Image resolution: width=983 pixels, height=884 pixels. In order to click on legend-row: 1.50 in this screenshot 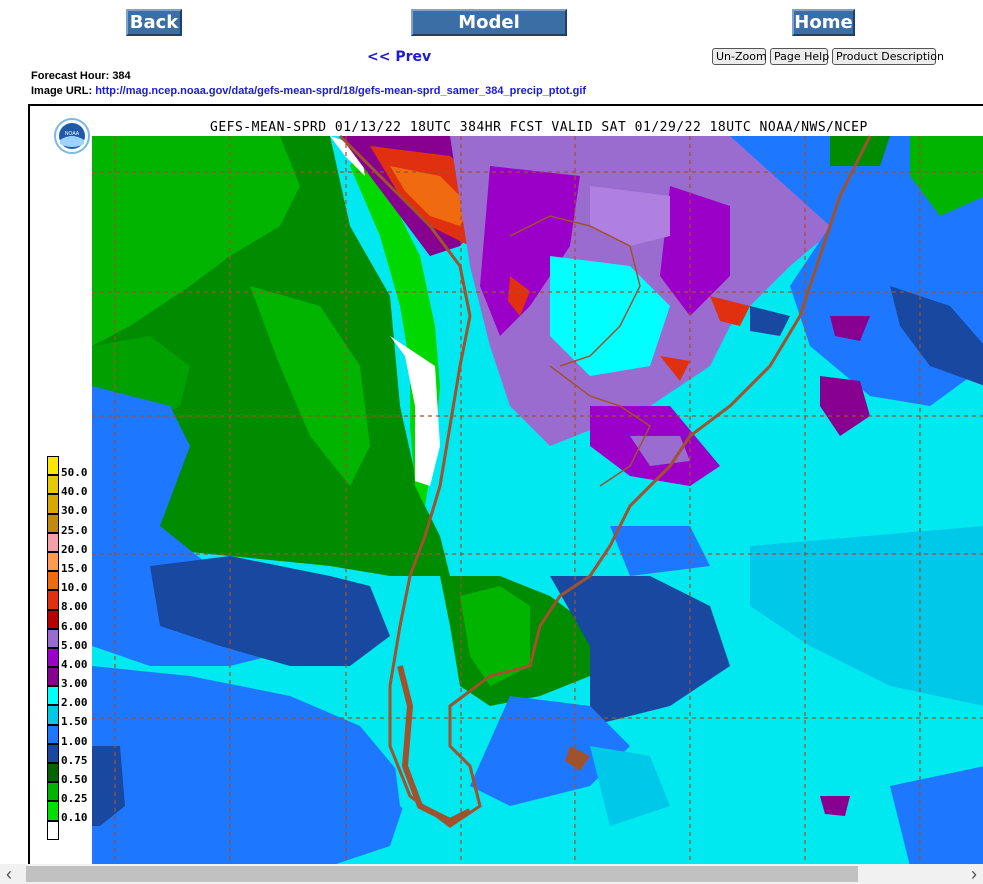, I will do `click(77, 716)`.